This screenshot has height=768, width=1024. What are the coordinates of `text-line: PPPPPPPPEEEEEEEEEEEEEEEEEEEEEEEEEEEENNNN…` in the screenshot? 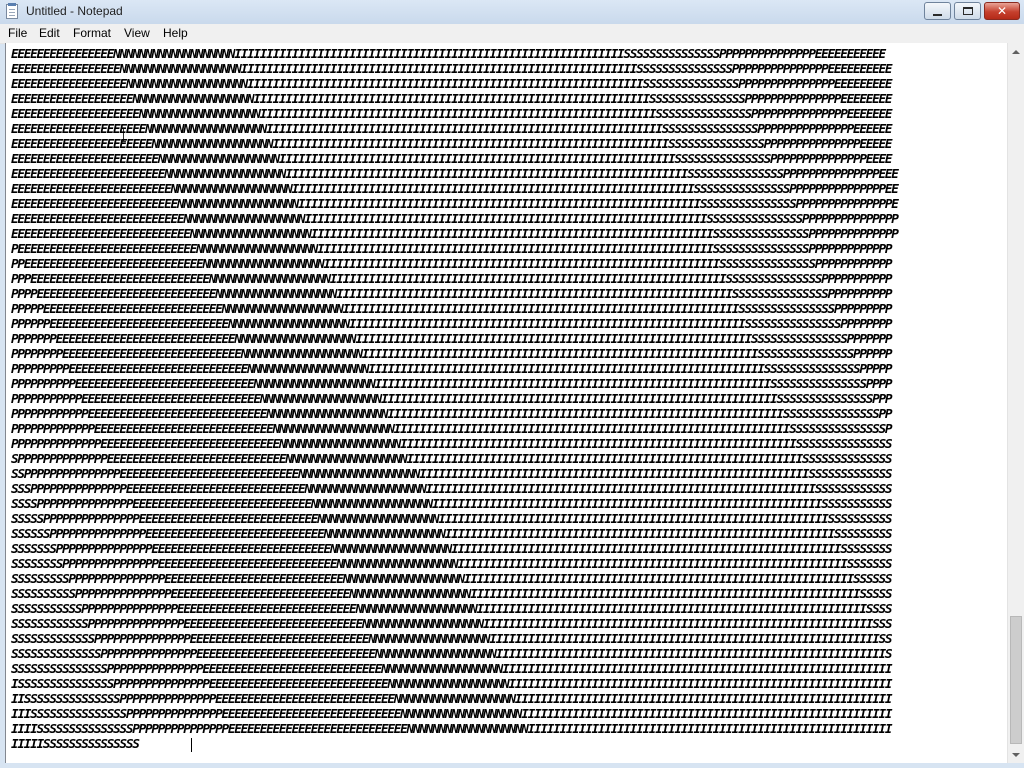 It's located at (452, 353).